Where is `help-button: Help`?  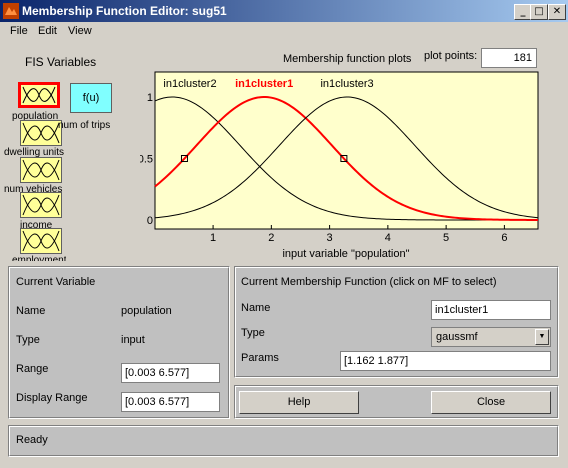
help-button: Help is located at coordinates (299, 402).